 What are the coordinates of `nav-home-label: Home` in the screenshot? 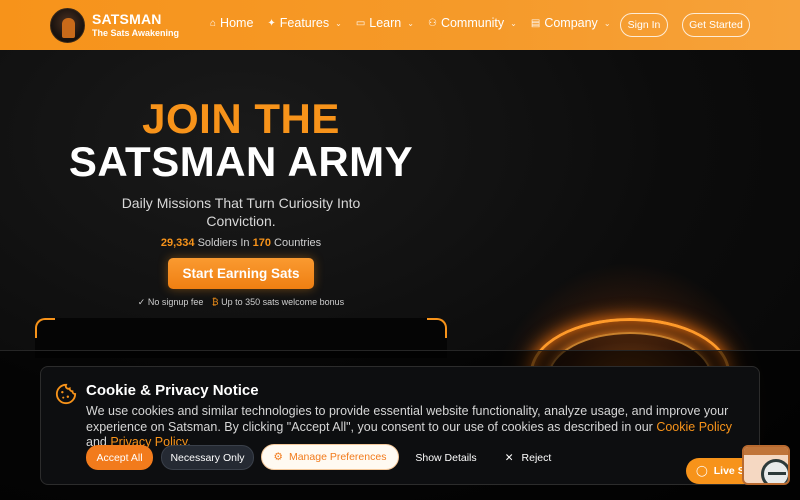 It's located at (237, 23).